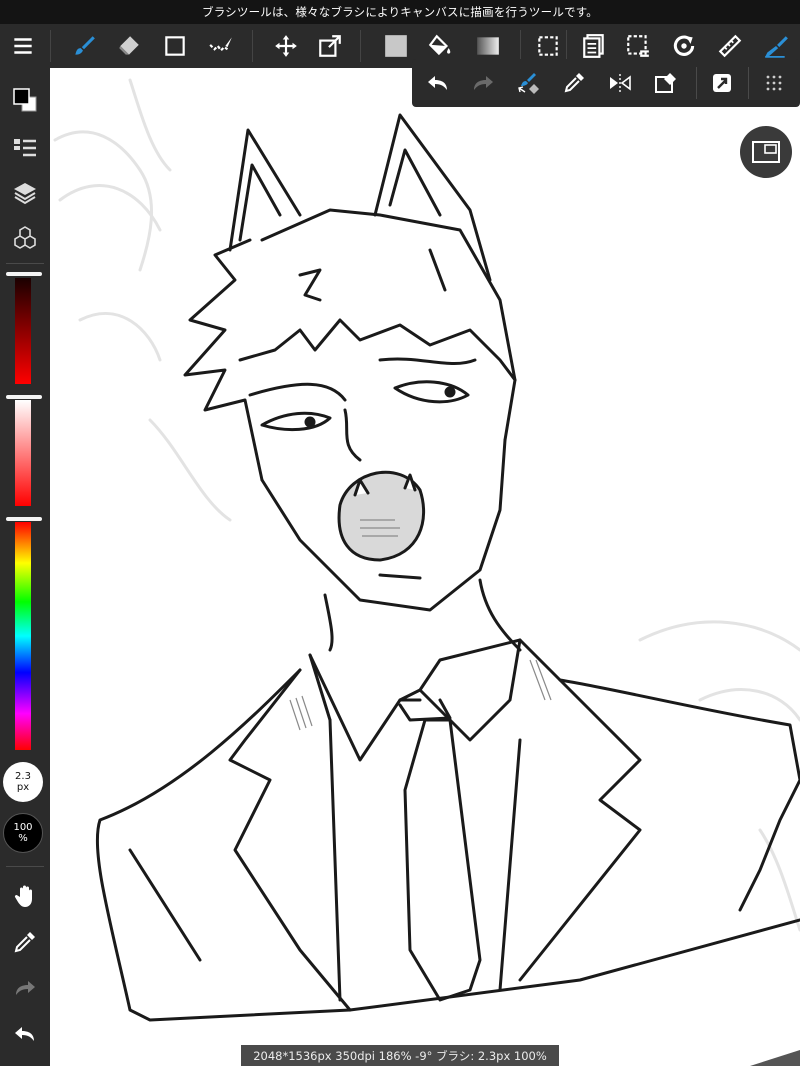  I want to click on red-hue-handle, so click(24, 274).